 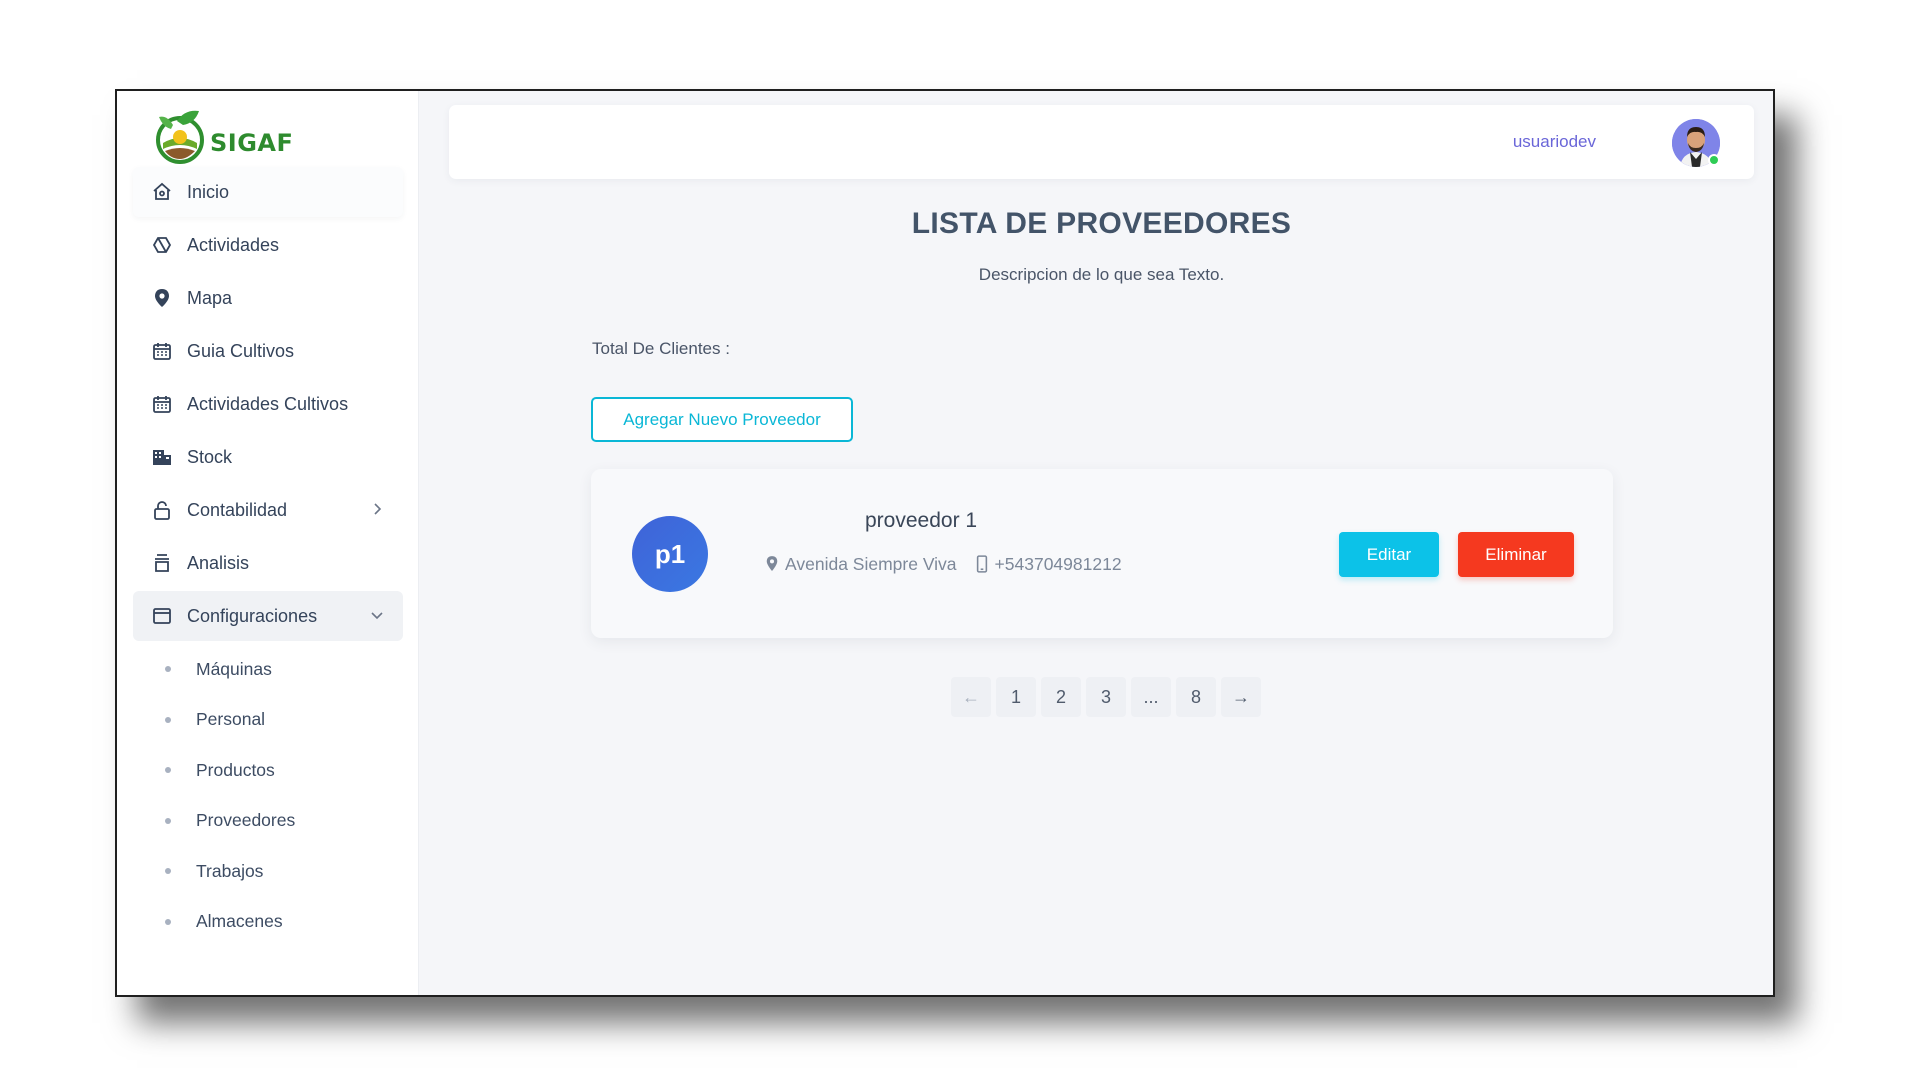 What do you see at coordinates (661, 348) in the screenshot?
I see `total-clients-label: Total De Clientes :` at bounding box center [661, 348].